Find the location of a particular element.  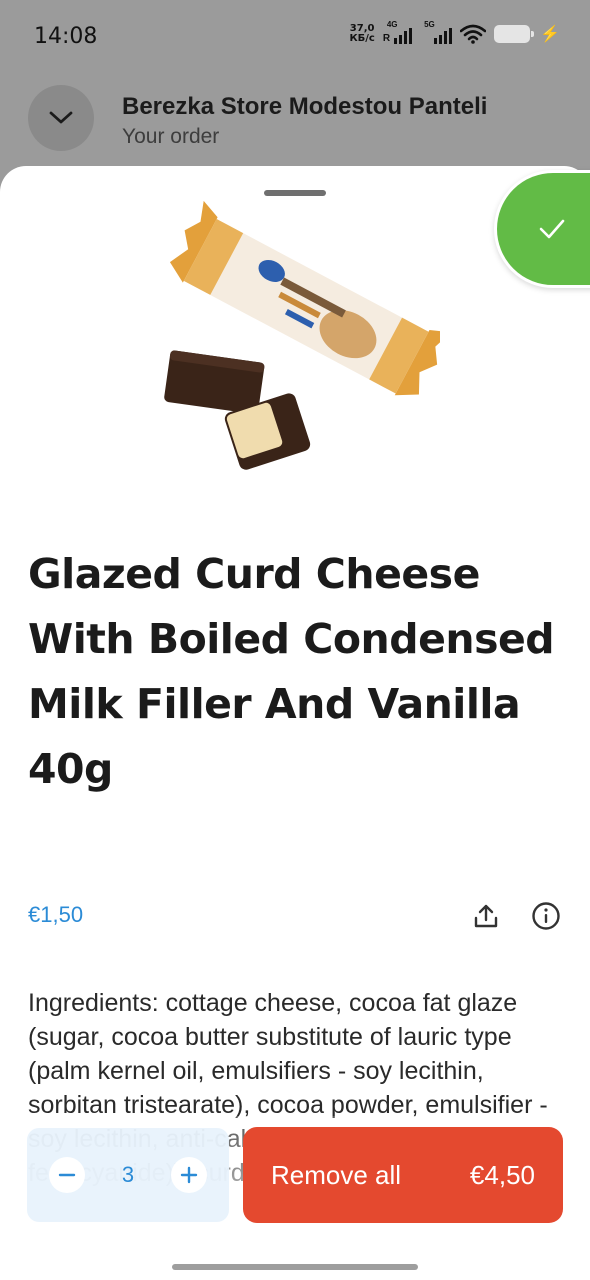

store-name: Berezka Store Modestou Panteli is located at coordinates (305, 106).